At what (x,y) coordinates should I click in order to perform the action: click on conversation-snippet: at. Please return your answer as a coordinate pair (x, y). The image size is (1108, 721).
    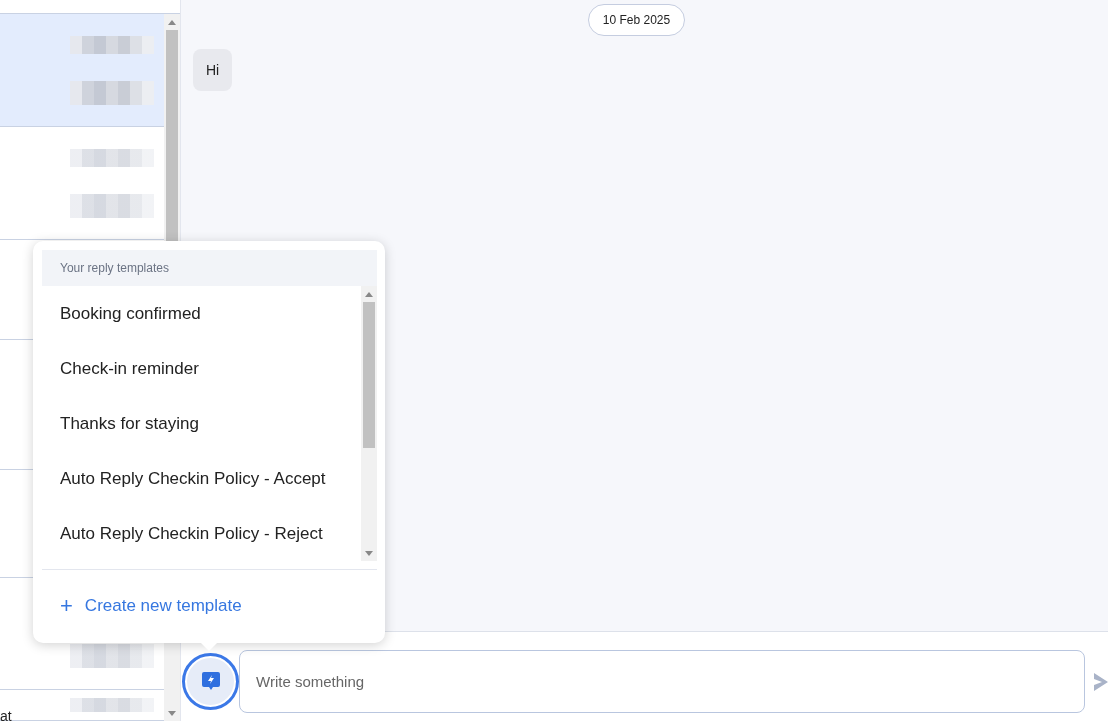
    Looking at the image, I should click on (6, 714).